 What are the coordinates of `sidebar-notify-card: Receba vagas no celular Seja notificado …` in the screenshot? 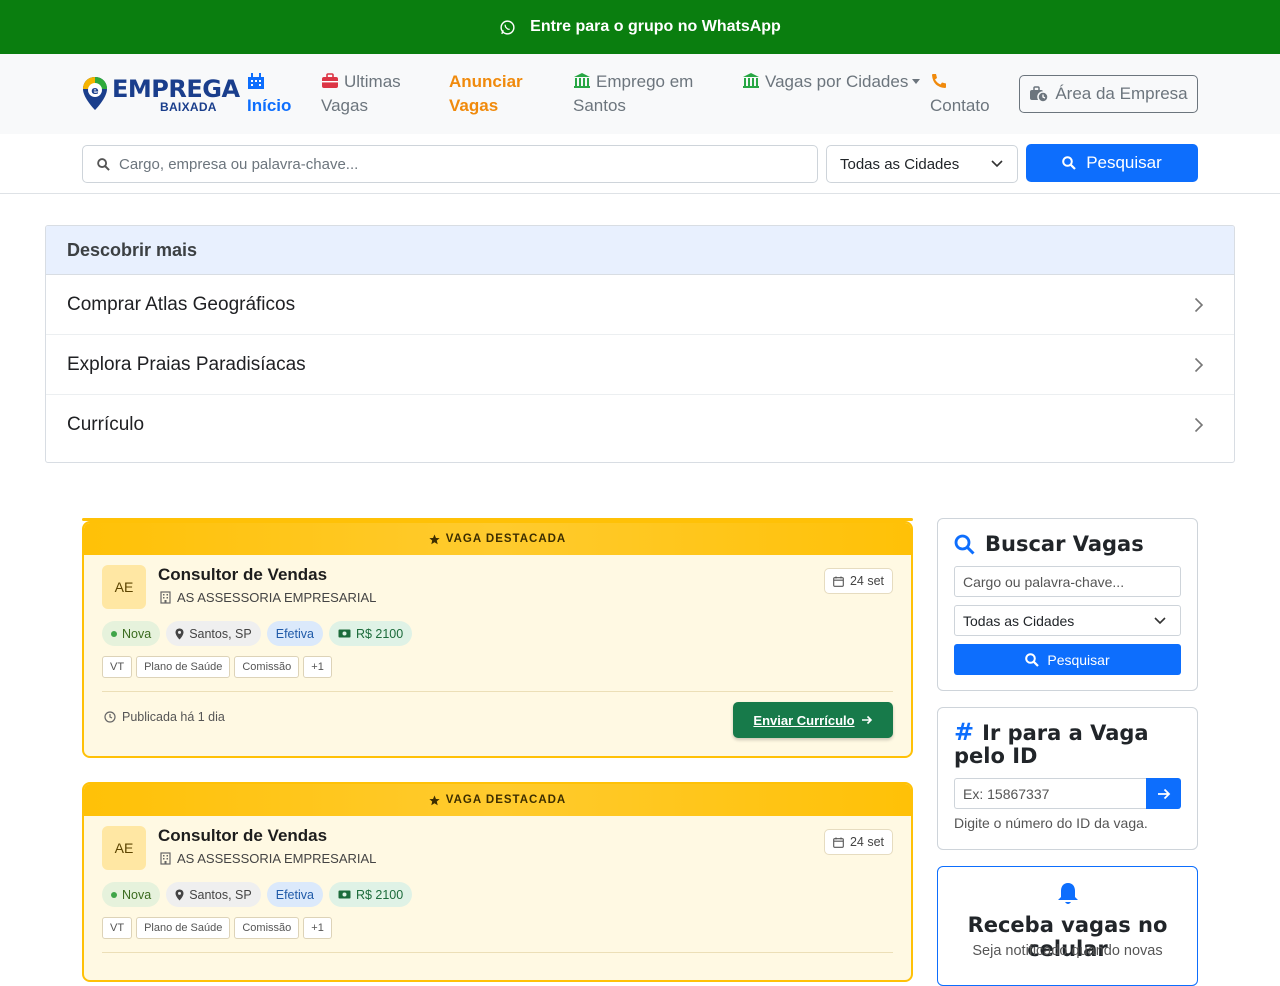 It's located at (1067, 926).